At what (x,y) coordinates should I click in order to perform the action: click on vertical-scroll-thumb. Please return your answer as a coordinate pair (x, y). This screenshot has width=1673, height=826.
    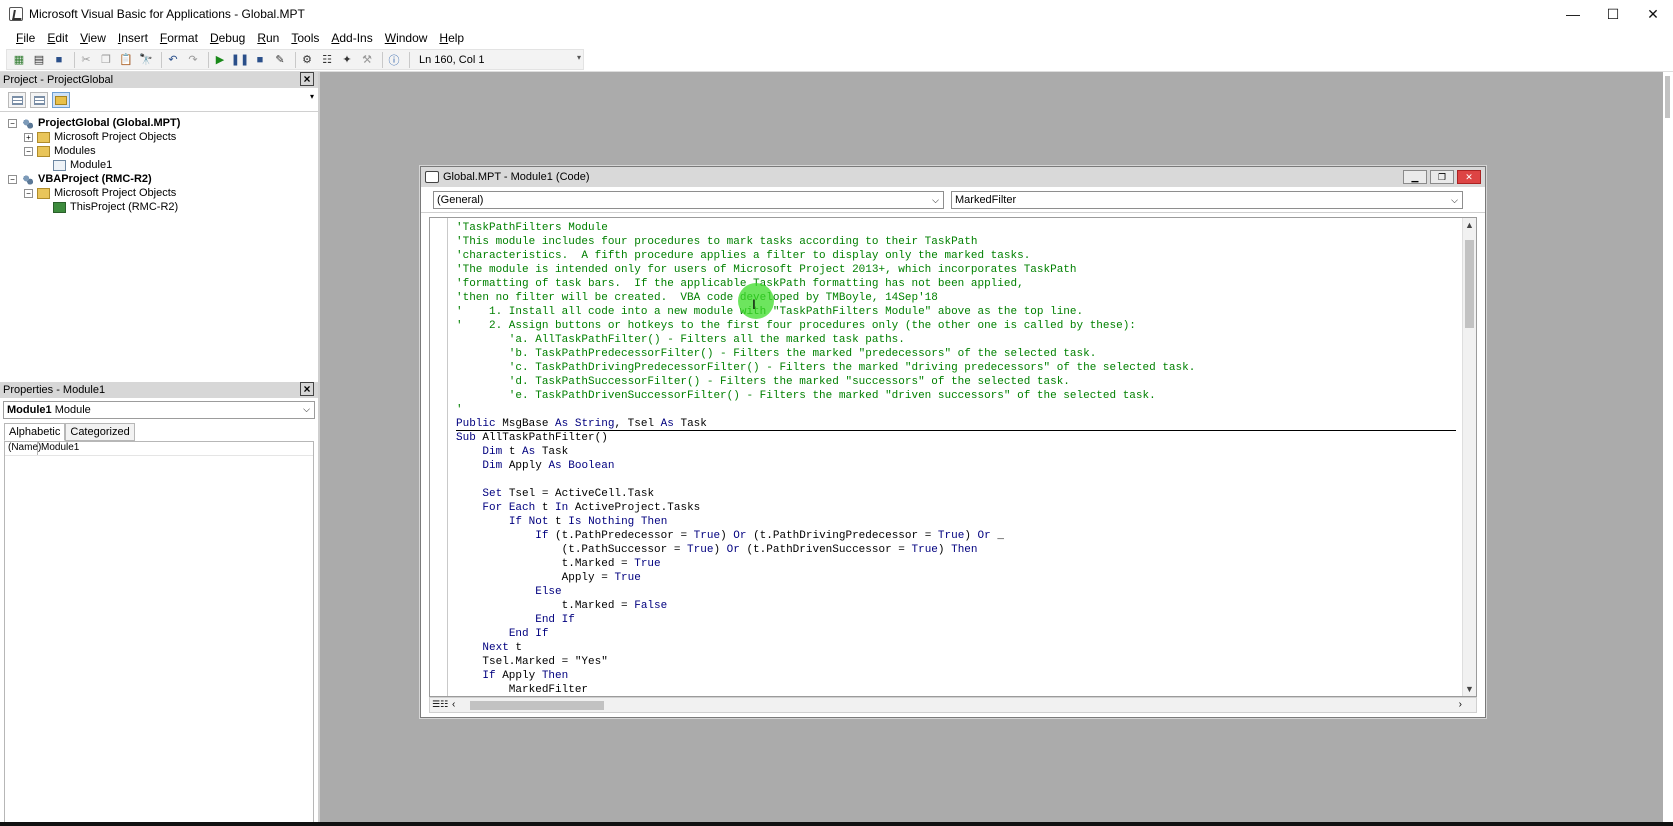
    Looking at the image, I should click on (1469, 284).